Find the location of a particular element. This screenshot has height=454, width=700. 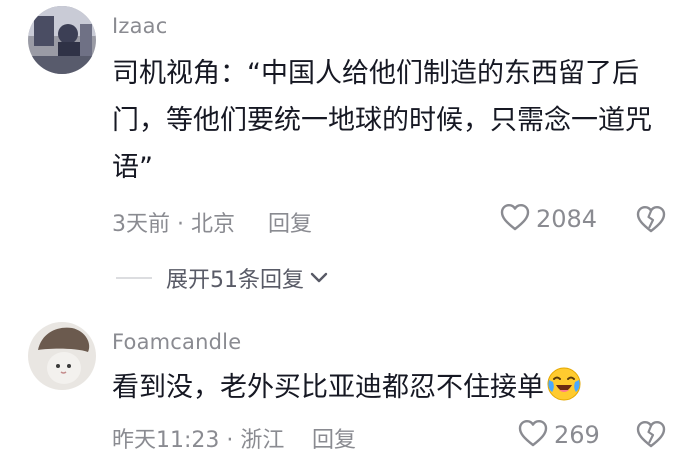

comment-time-location: 3天前 · 北京 is located at coordinates (173, 224).